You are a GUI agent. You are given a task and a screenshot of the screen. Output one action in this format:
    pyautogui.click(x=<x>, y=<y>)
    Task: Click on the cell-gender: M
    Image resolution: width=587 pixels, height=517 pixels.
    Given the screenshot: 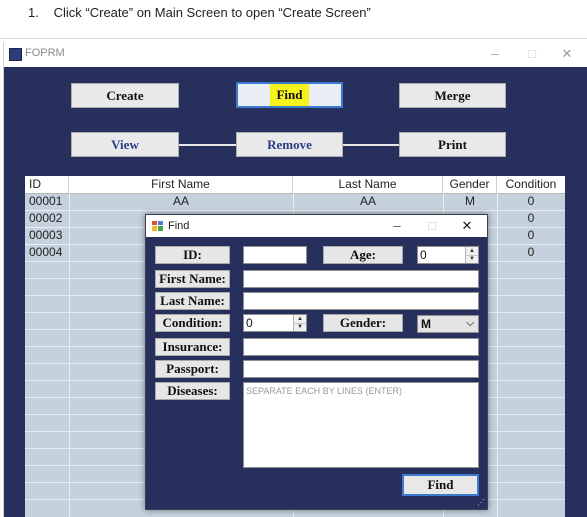 What is the action you would take?
    pyautogui.click(x=470, y=201)
    